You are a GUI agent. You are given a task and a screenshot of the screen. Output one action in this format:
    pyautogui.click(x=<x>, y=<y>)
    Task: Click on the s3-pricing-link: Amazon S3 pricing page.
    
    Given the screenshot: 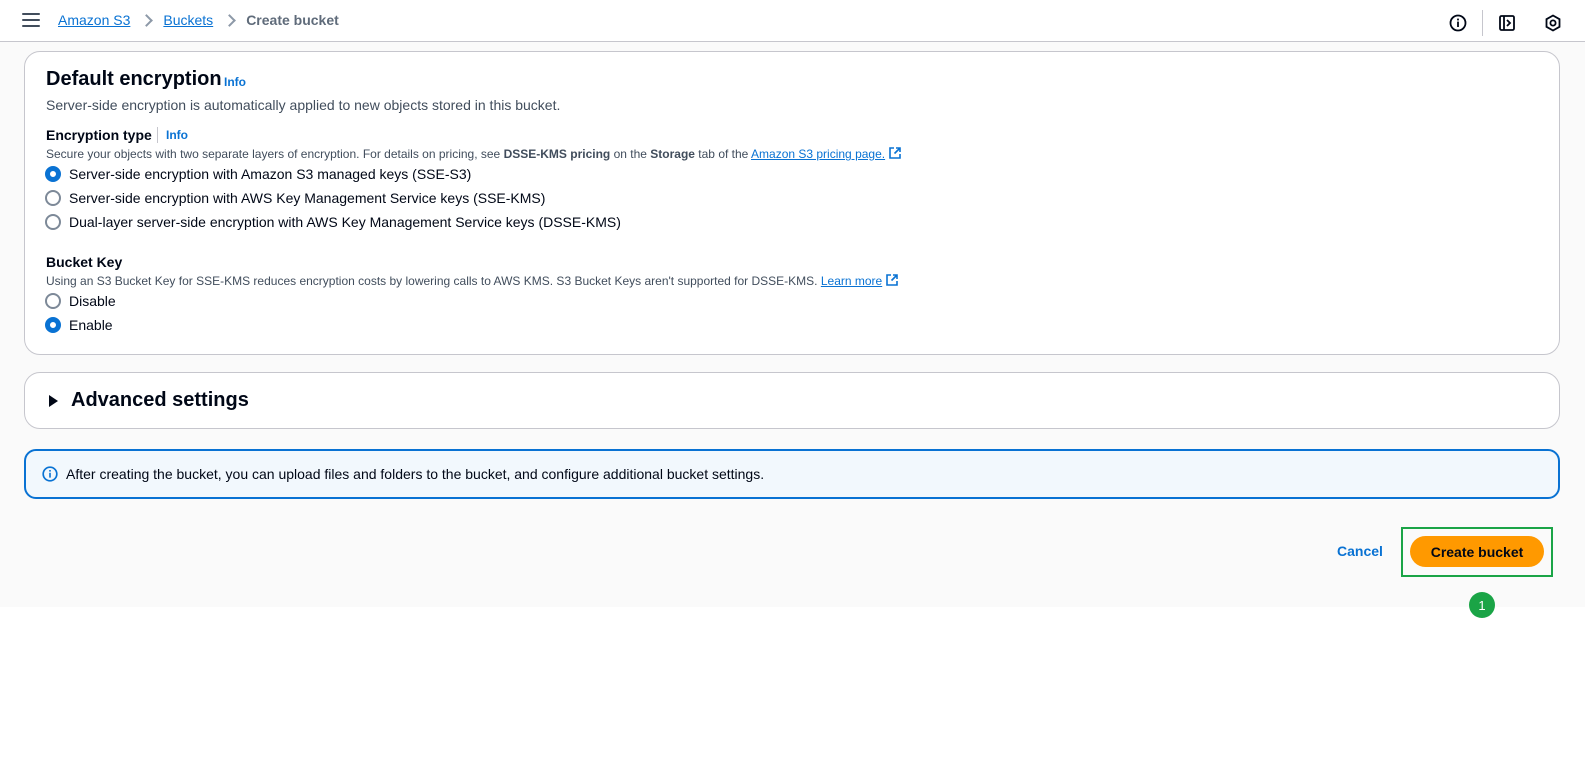 What is the action you would take?
    pyautogui.click(x=818, y=154)
    